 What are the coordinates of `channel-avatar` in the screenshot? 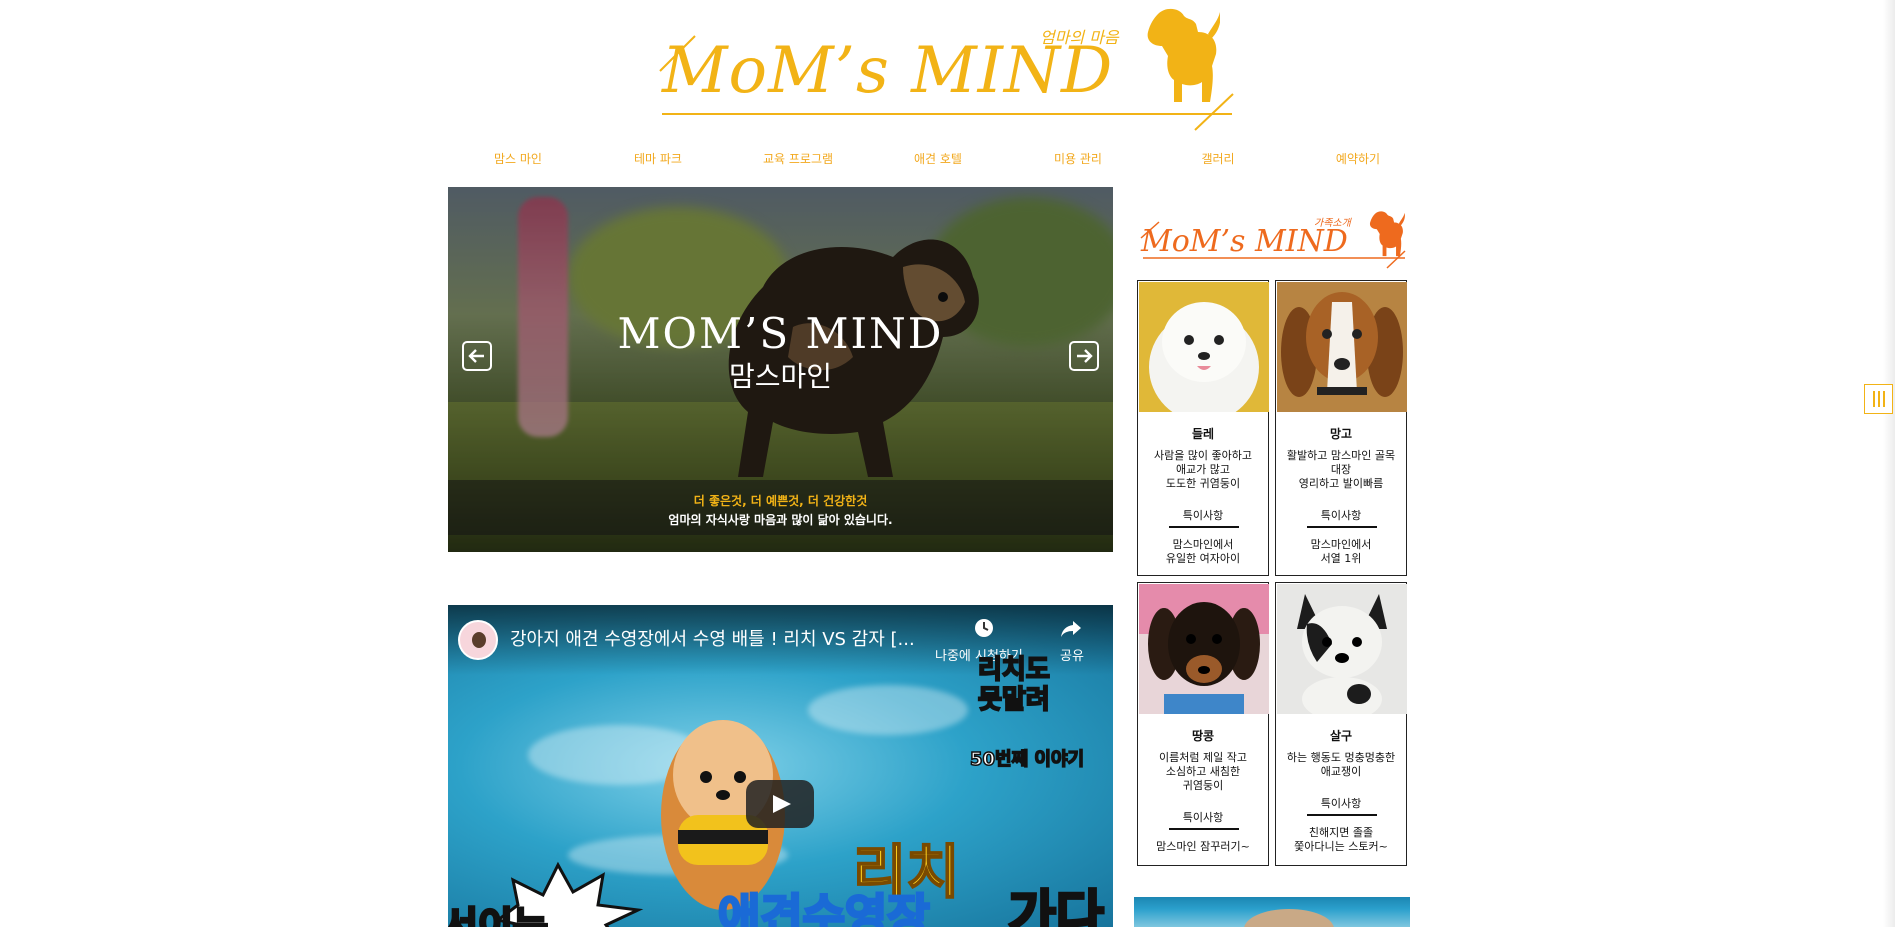 It's located at (478, 640).